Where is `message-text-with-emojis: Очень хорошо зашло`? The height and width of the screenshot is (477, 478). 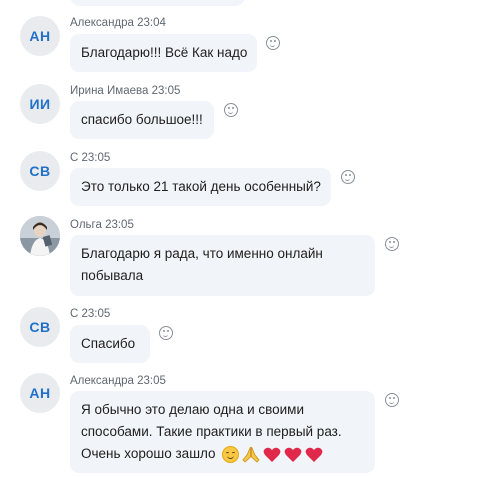 message-text-with-emojis: Очень хорошо зашло is located at coordinates (222, 454).